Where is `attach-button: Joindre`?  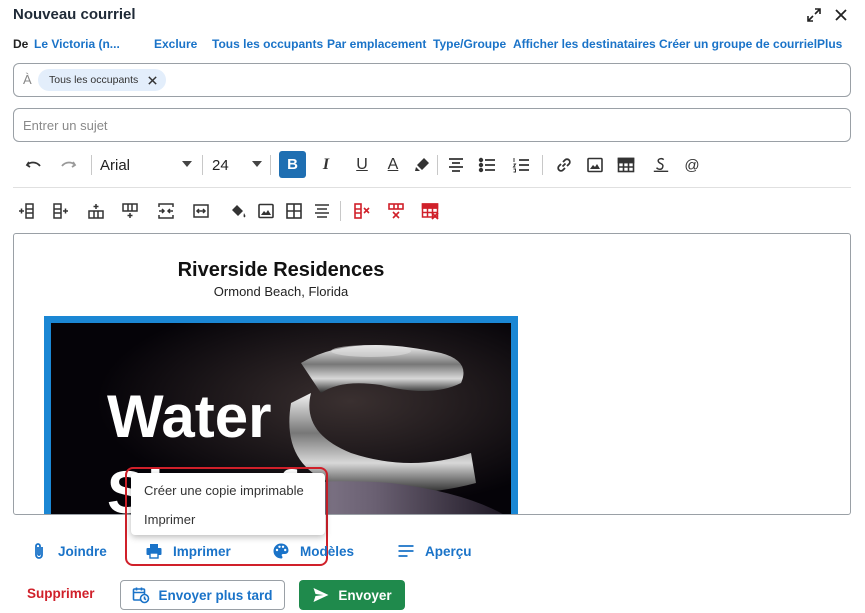
attach-button: Joindre is located at coordinates (68, 551).